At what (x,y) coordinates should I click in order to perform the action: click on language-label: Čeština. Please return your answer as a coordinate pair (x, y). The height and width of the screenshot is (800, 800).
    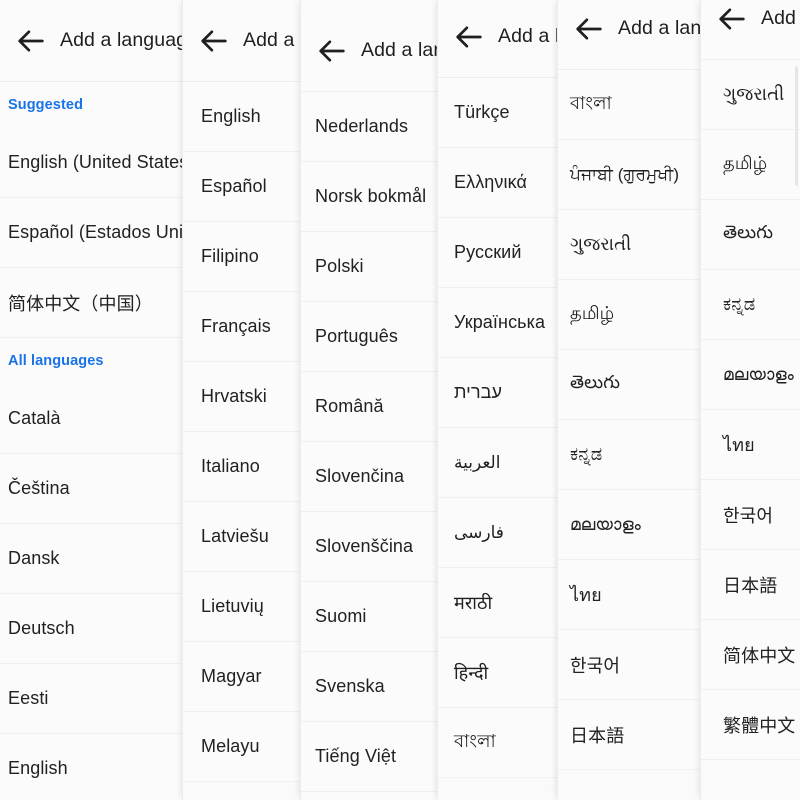
    Looking at the image, I should click on (39, 488).